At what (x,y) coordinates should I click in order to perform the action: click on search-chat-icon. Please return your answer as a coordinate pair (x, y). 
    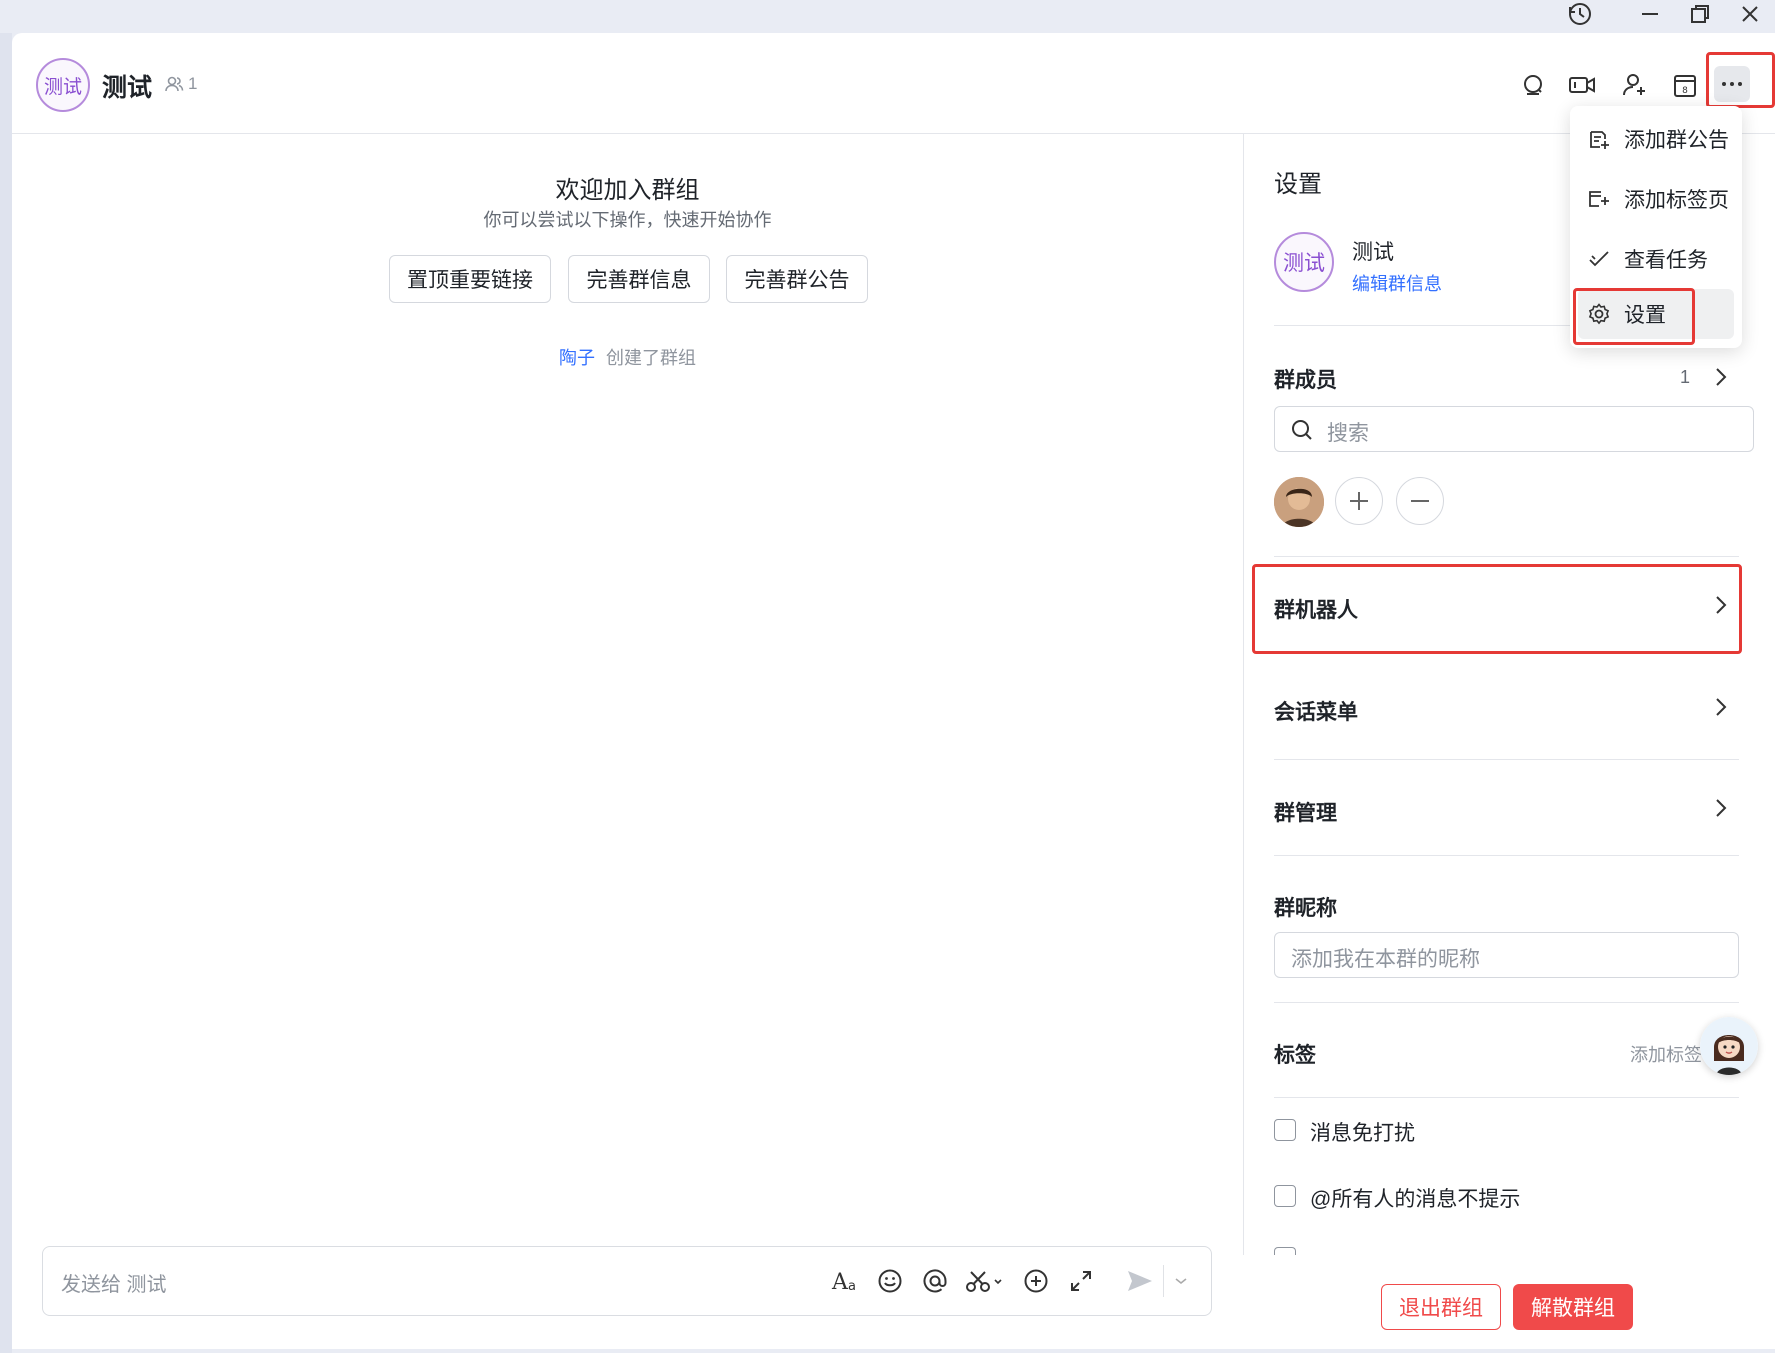
    Looking at the image, I should click on (1533, 85).